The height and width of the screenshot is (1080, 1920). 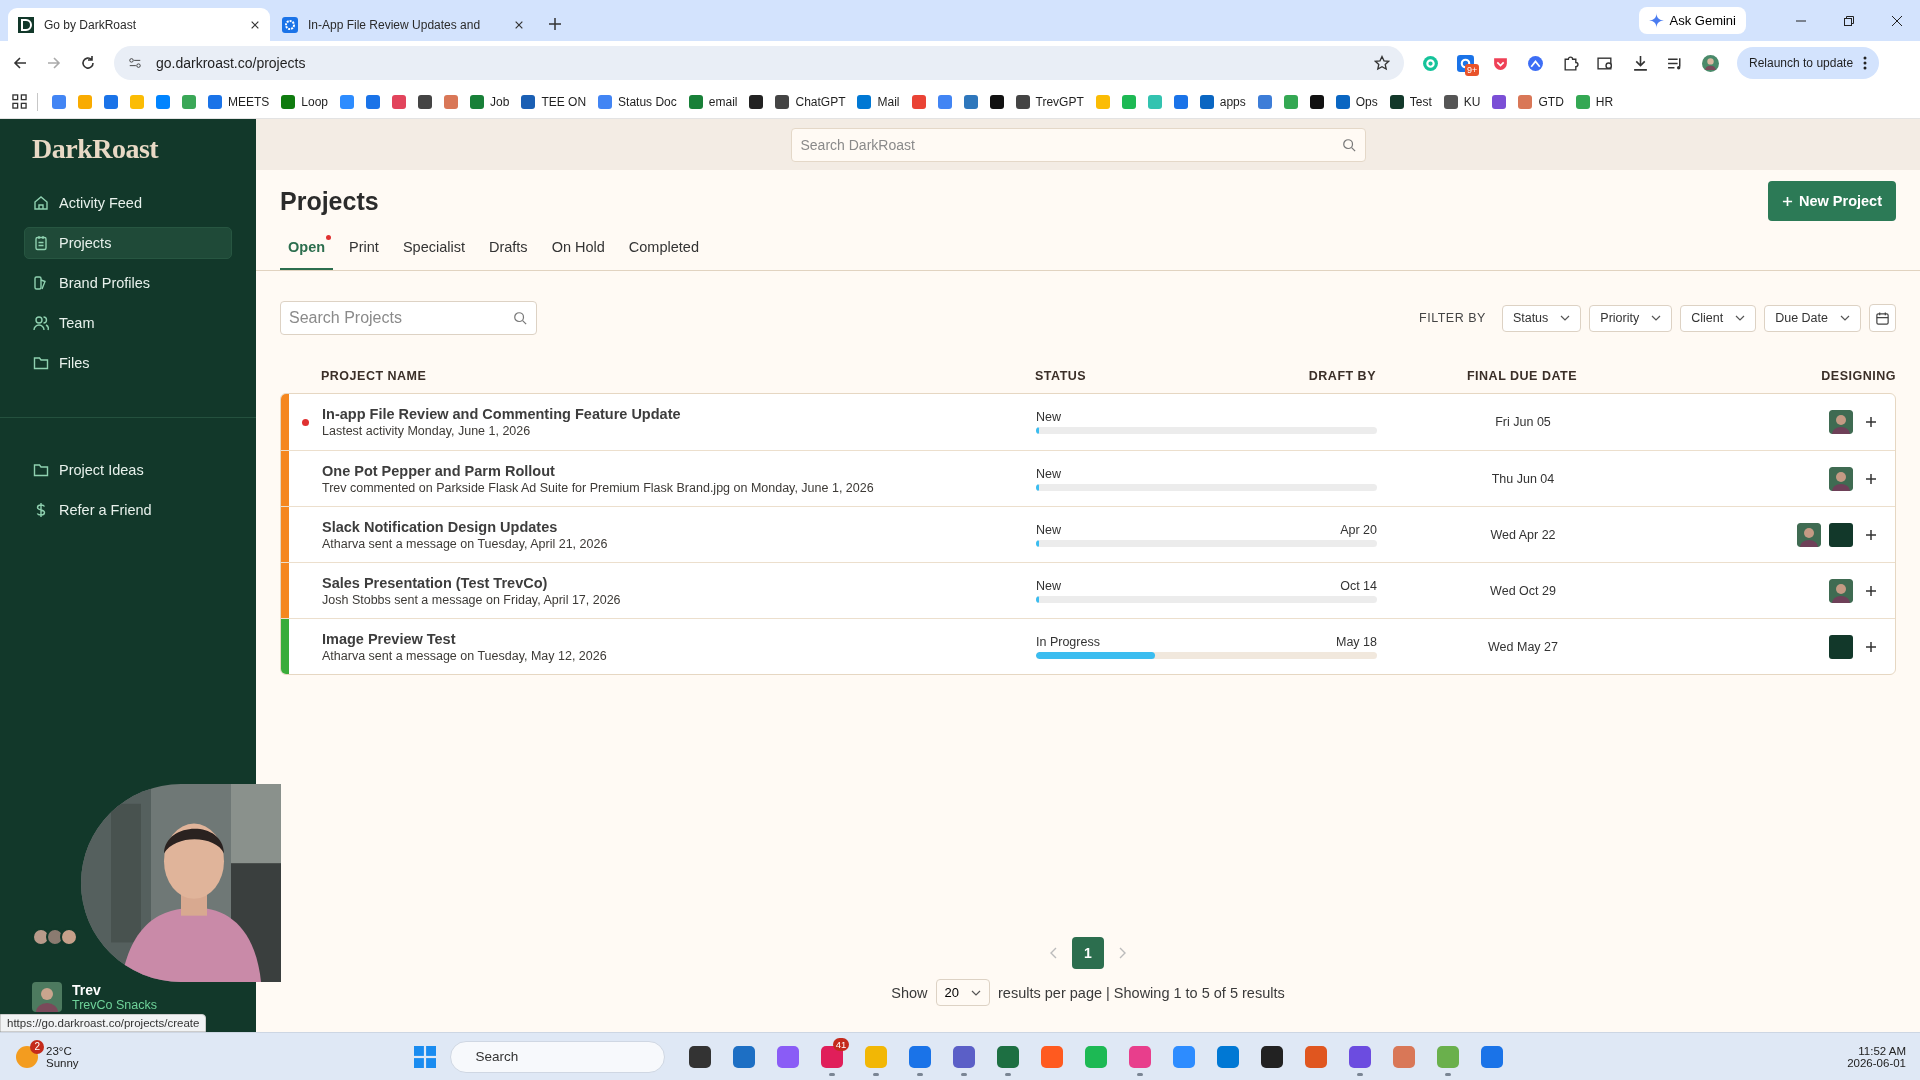 I want to click on sidebar-item: Activity Feed, so click(x=128, y=203).